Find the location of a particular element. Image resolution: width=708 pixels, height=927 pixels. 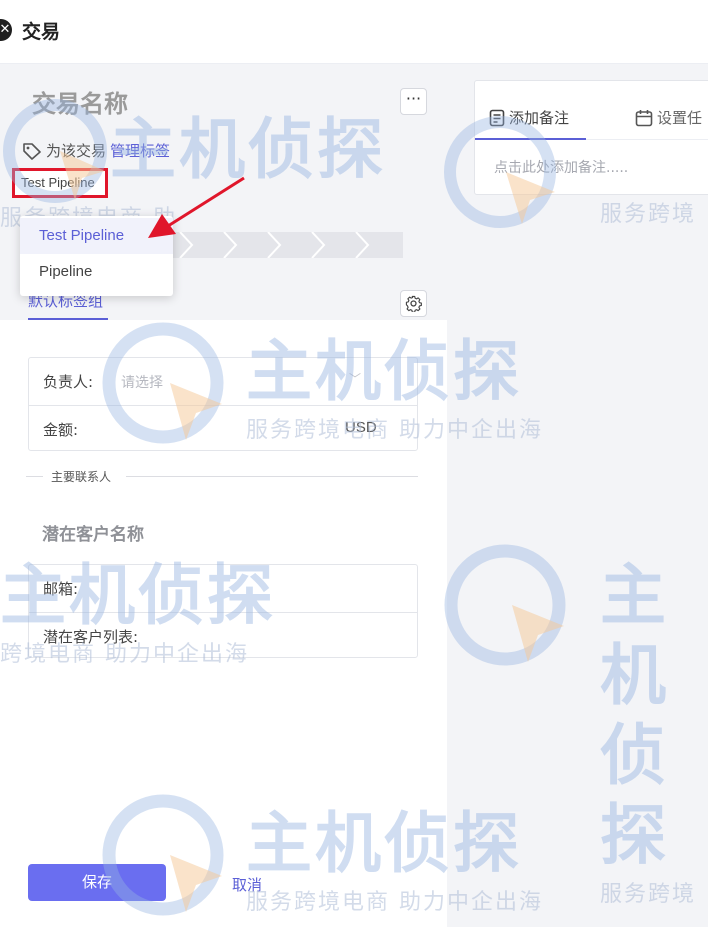

tab-add-note-label: 添加备注 is located at coordinates (539, 118).